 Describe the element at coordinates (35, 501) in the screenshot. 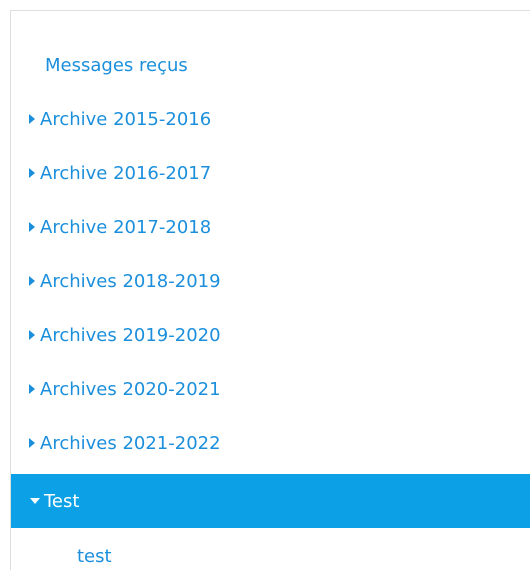

I see `caret-down-icon` at that location.